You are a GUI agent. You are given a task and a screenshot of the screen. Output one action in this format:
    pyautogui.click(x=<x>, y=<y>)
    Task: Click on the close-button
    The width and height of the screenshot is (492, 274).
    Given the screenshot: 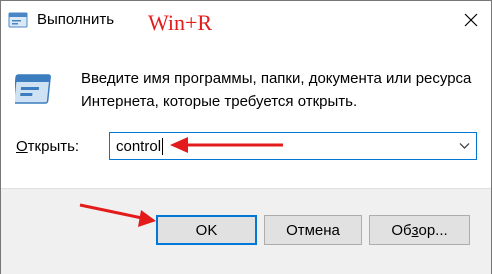 What is the action you would take?
    pyautogui.click(x=471, y=20)
    